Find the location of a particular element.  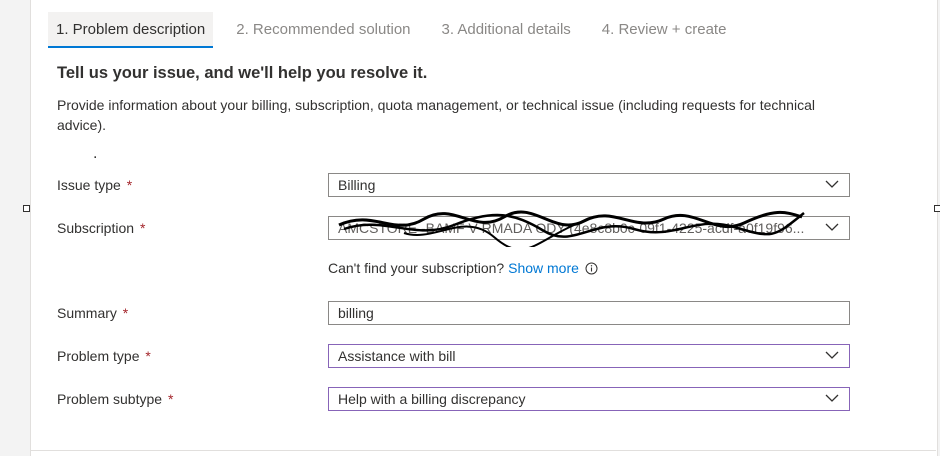

subscription-label: Subscription * is located at coordinates (101, 228).